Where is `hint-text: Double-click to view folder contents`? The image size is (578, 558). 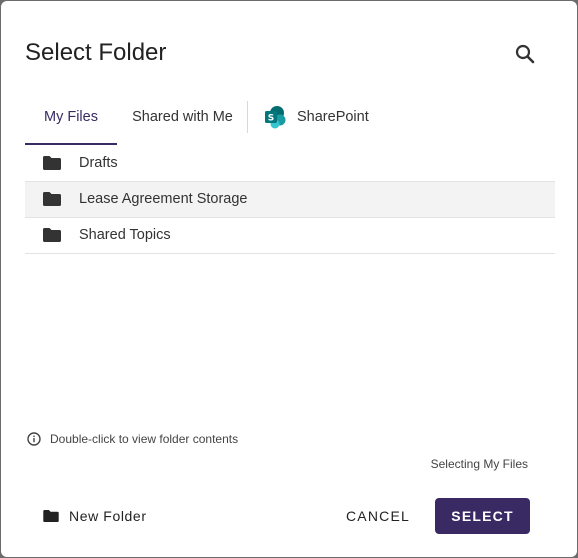
hint-text: Double-click to view folder contents is located at coordinates (144, 439).